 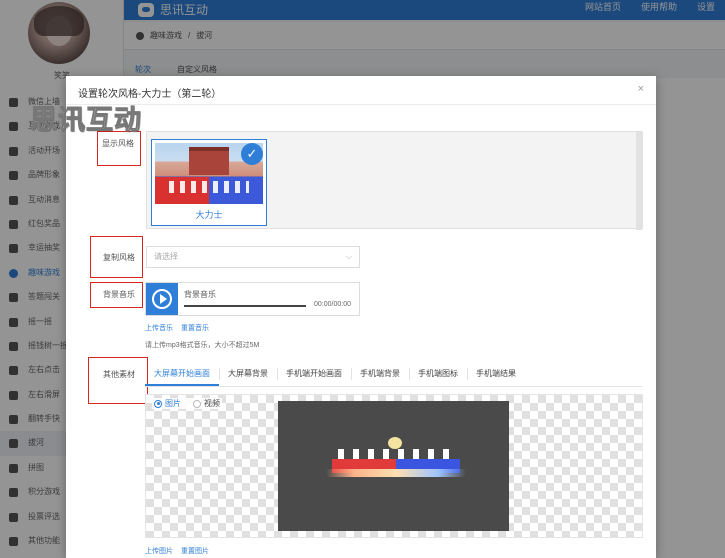 I want to click on display-style-label: 显示风格, so click(x=118, y=143).